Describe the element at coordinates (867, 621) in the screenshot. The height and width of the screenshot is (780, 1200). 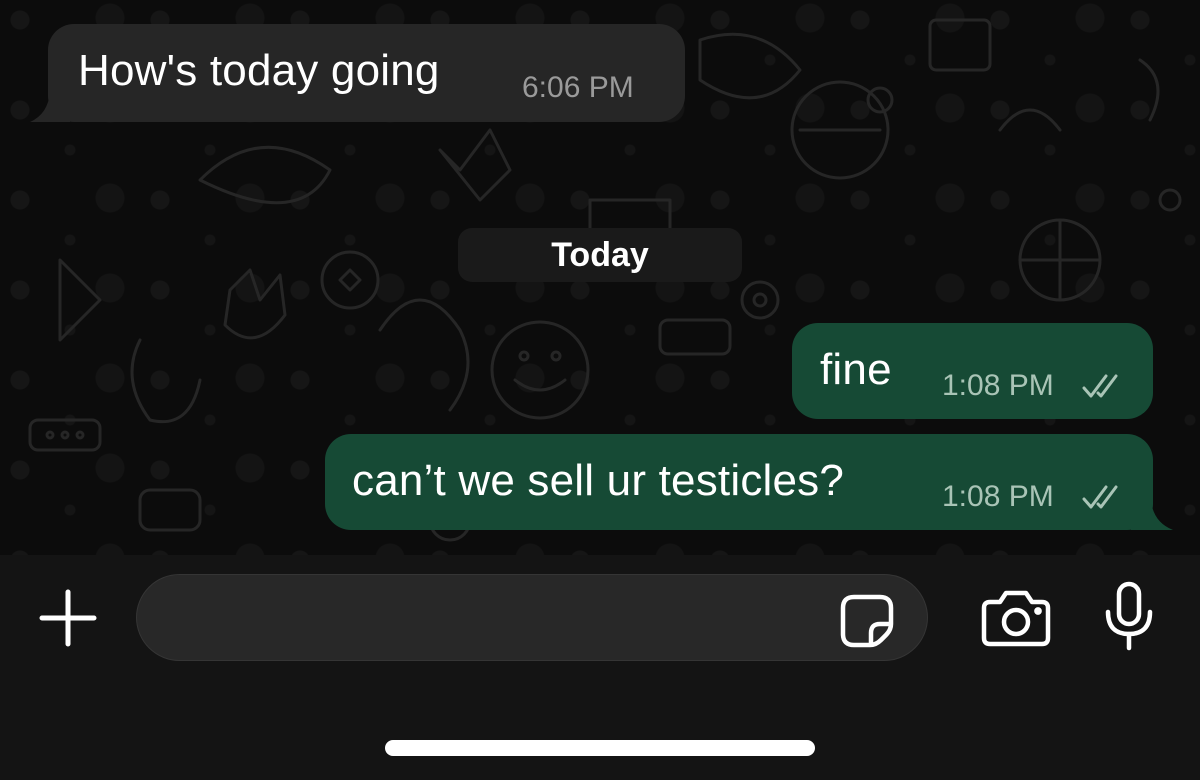
I see `sticker-icon` at that location.